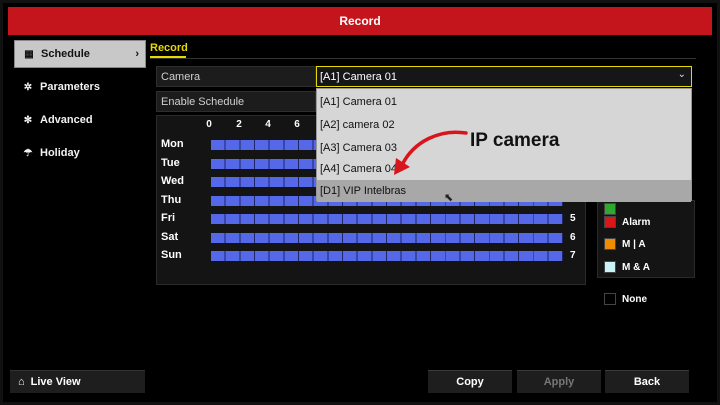 The height and width of the screenshot is (405, 720). What do you see at coordinates (168, 218) in the screenshot?
I see `day-label: Fri` at bounding box center [168, 218].